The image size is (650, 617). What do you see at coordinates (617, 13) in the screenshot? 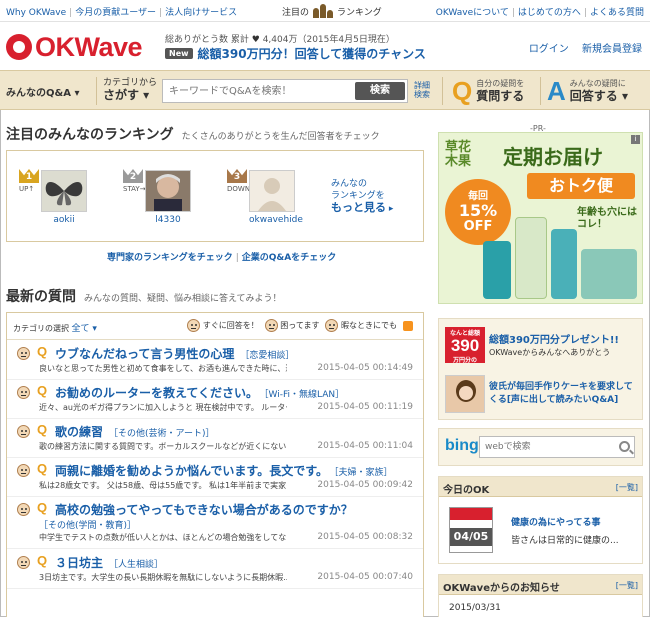
I see `faq-link: よくある質問` at bounding box center [617, 13].